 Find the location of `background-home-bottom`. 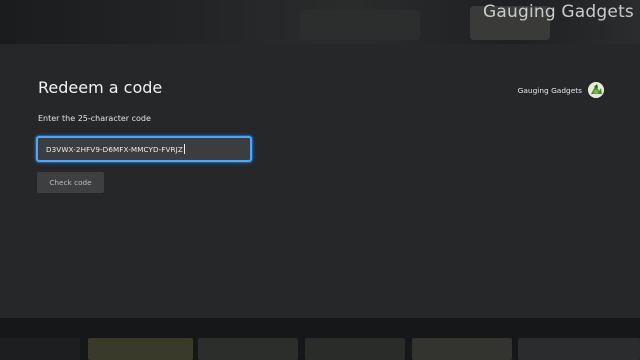

background-home-bottom is located at coordinates (320, 339).